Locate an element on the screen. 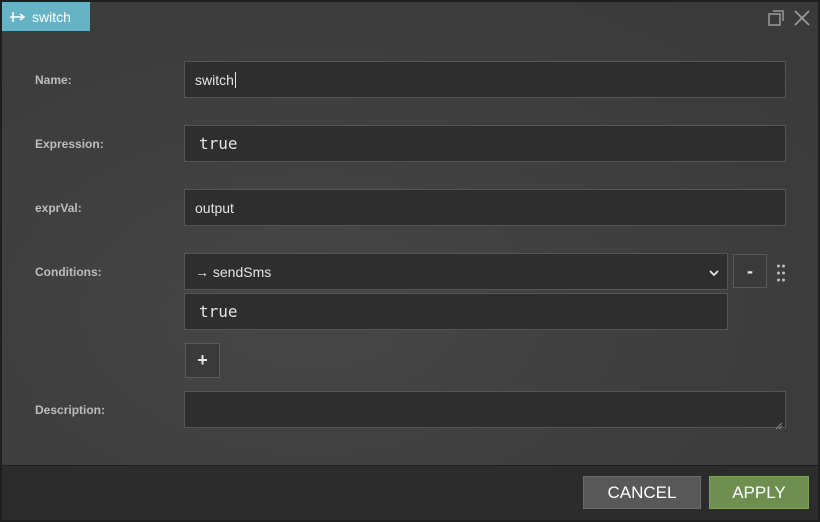 This screenshot has height=522, width=820. maximize-icon is located at coordinates (776, 18).